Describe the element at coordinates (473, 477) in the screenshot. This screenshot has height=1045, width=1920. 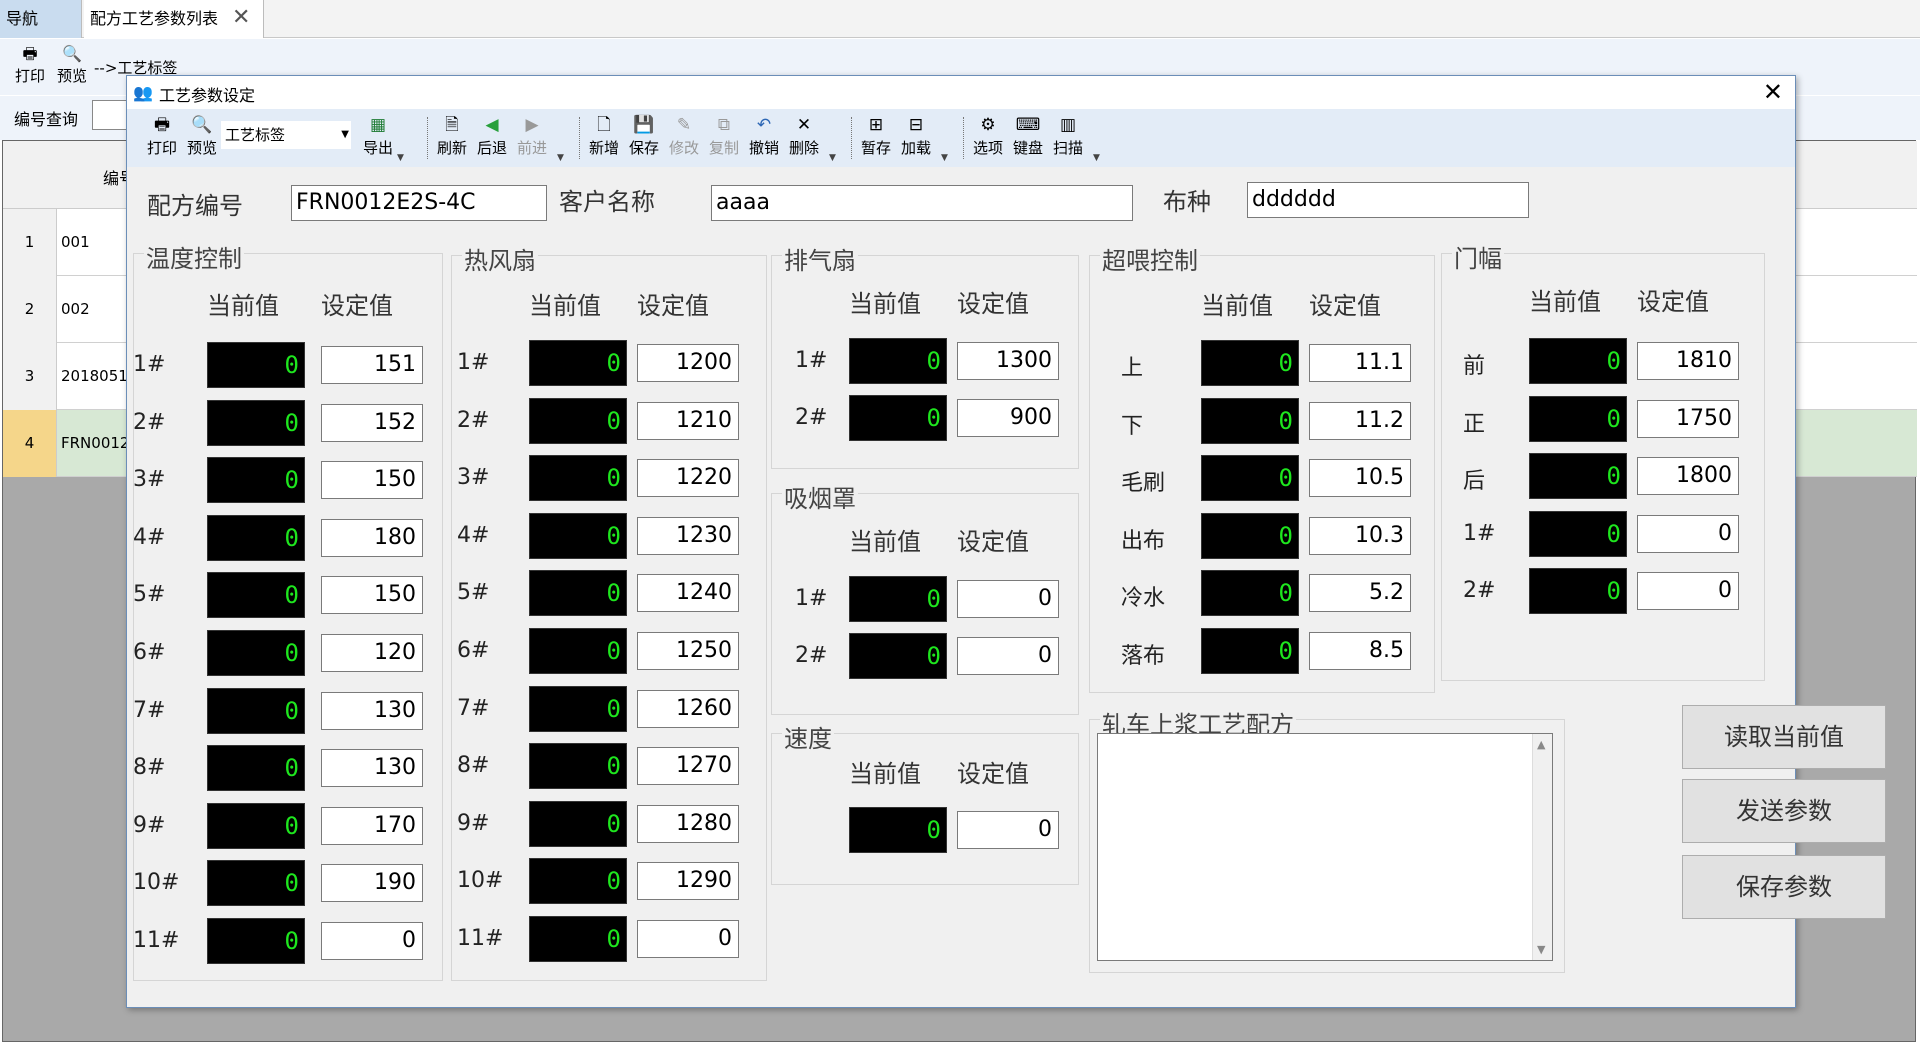
I see `hot_fan-row-label: 3#` at that location.